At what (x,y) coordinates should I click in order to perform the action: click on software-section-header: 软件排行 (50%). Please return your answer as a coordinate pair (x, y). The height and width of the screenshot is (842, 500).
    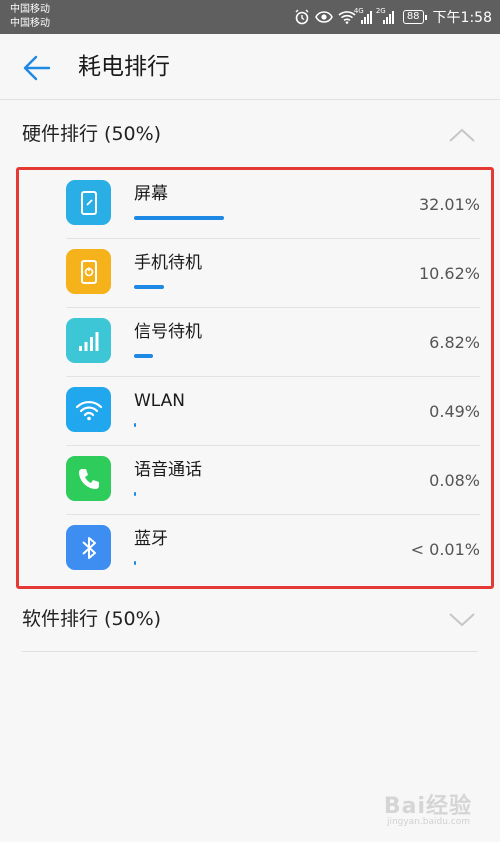
    Looking at the image, I should click on (250, 620).